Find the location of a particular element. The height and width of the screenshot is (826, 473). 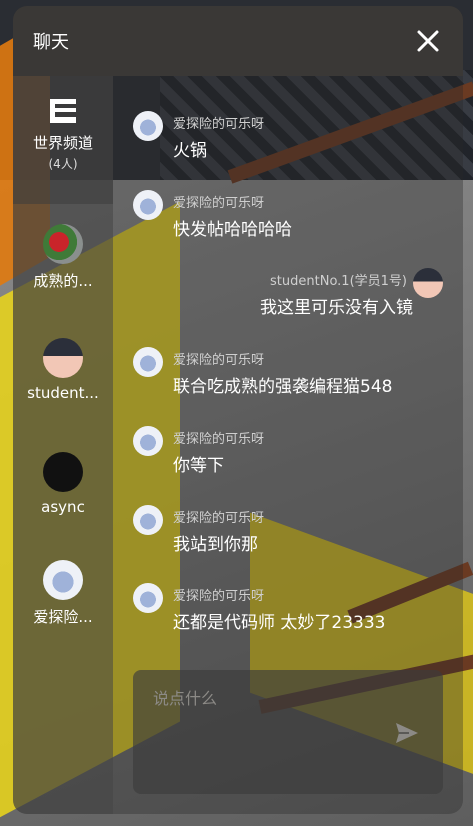

message-text: 还都是代码师 太妙了23333 is located at coordinates (279, 623).